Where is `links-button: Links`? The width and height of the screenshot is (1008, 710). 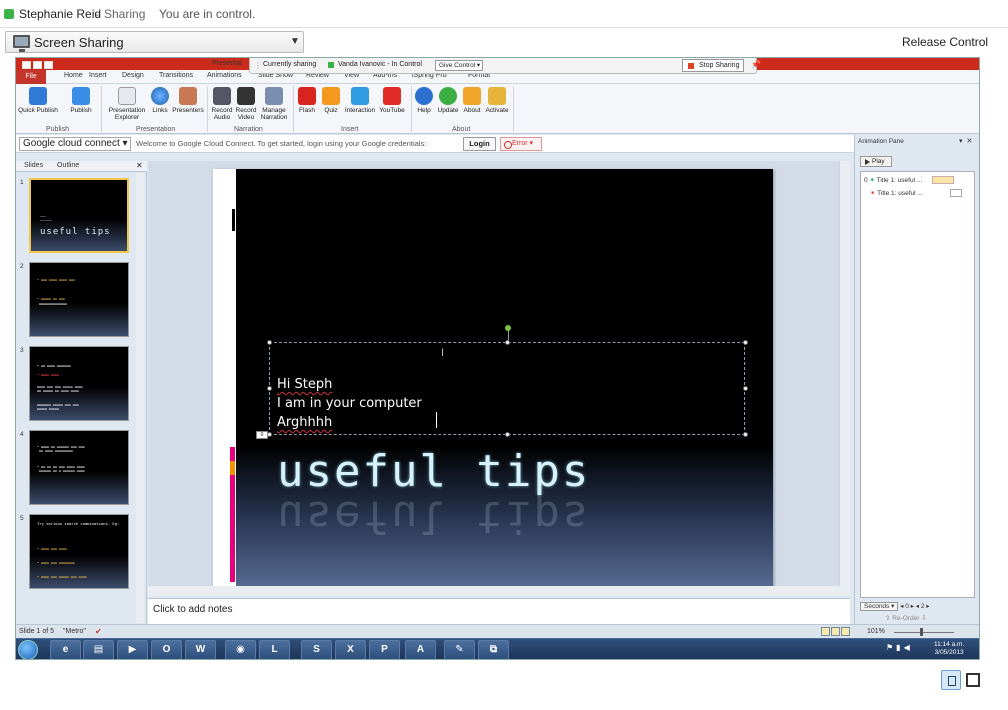
links-button: Links is located at coordinates (160, 100).